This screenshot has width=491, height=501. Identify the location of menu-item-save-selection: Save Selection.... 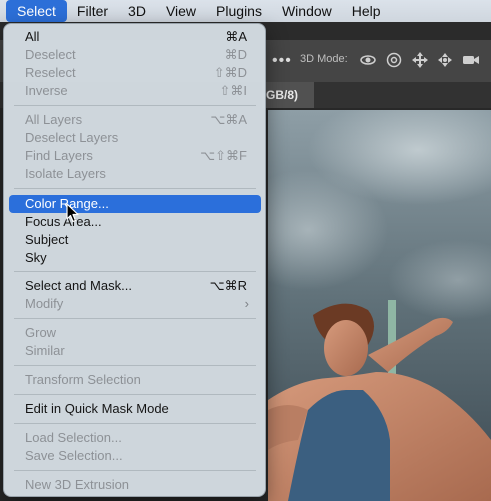
(135, 456).